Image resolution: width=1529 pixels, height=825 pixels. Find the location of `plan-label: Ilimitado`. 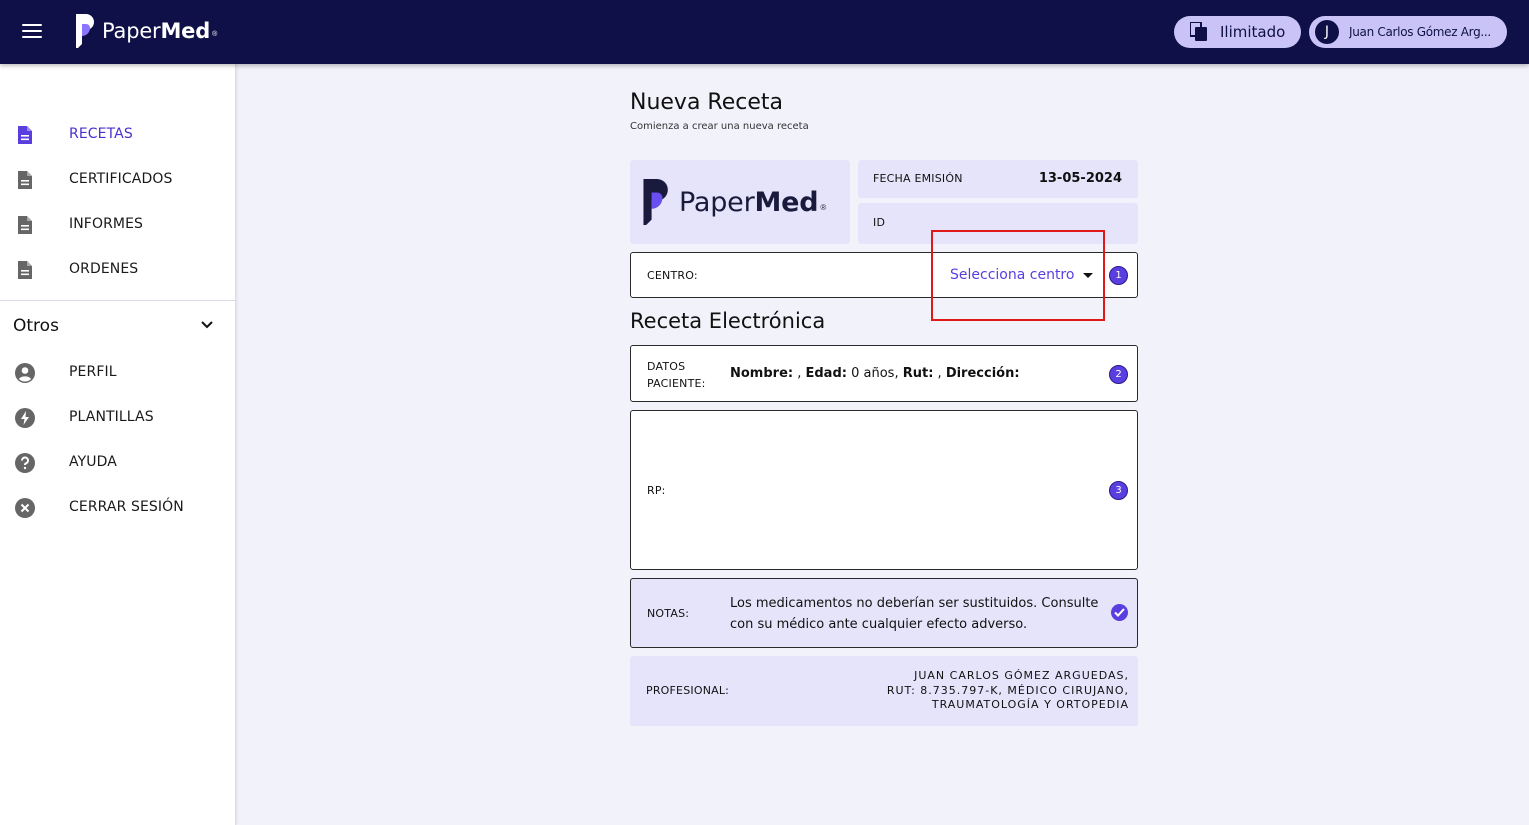

plan-label: Ilimitado is located at coordinates (1253, 32).